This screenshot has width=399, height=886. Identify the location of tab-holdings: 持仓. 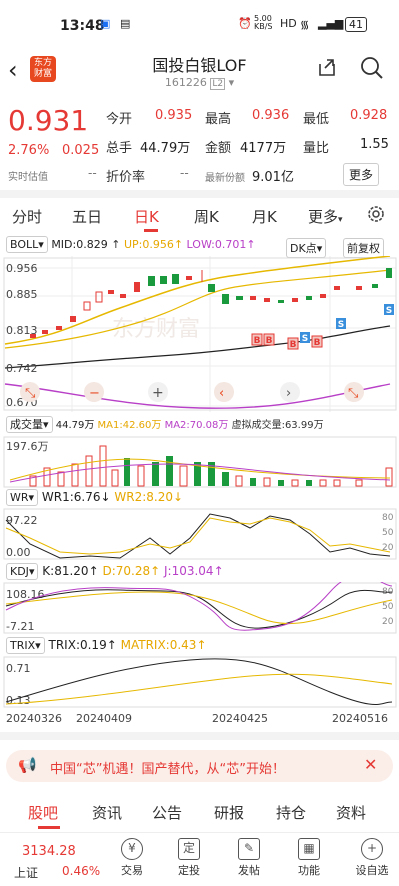
(291, 812).